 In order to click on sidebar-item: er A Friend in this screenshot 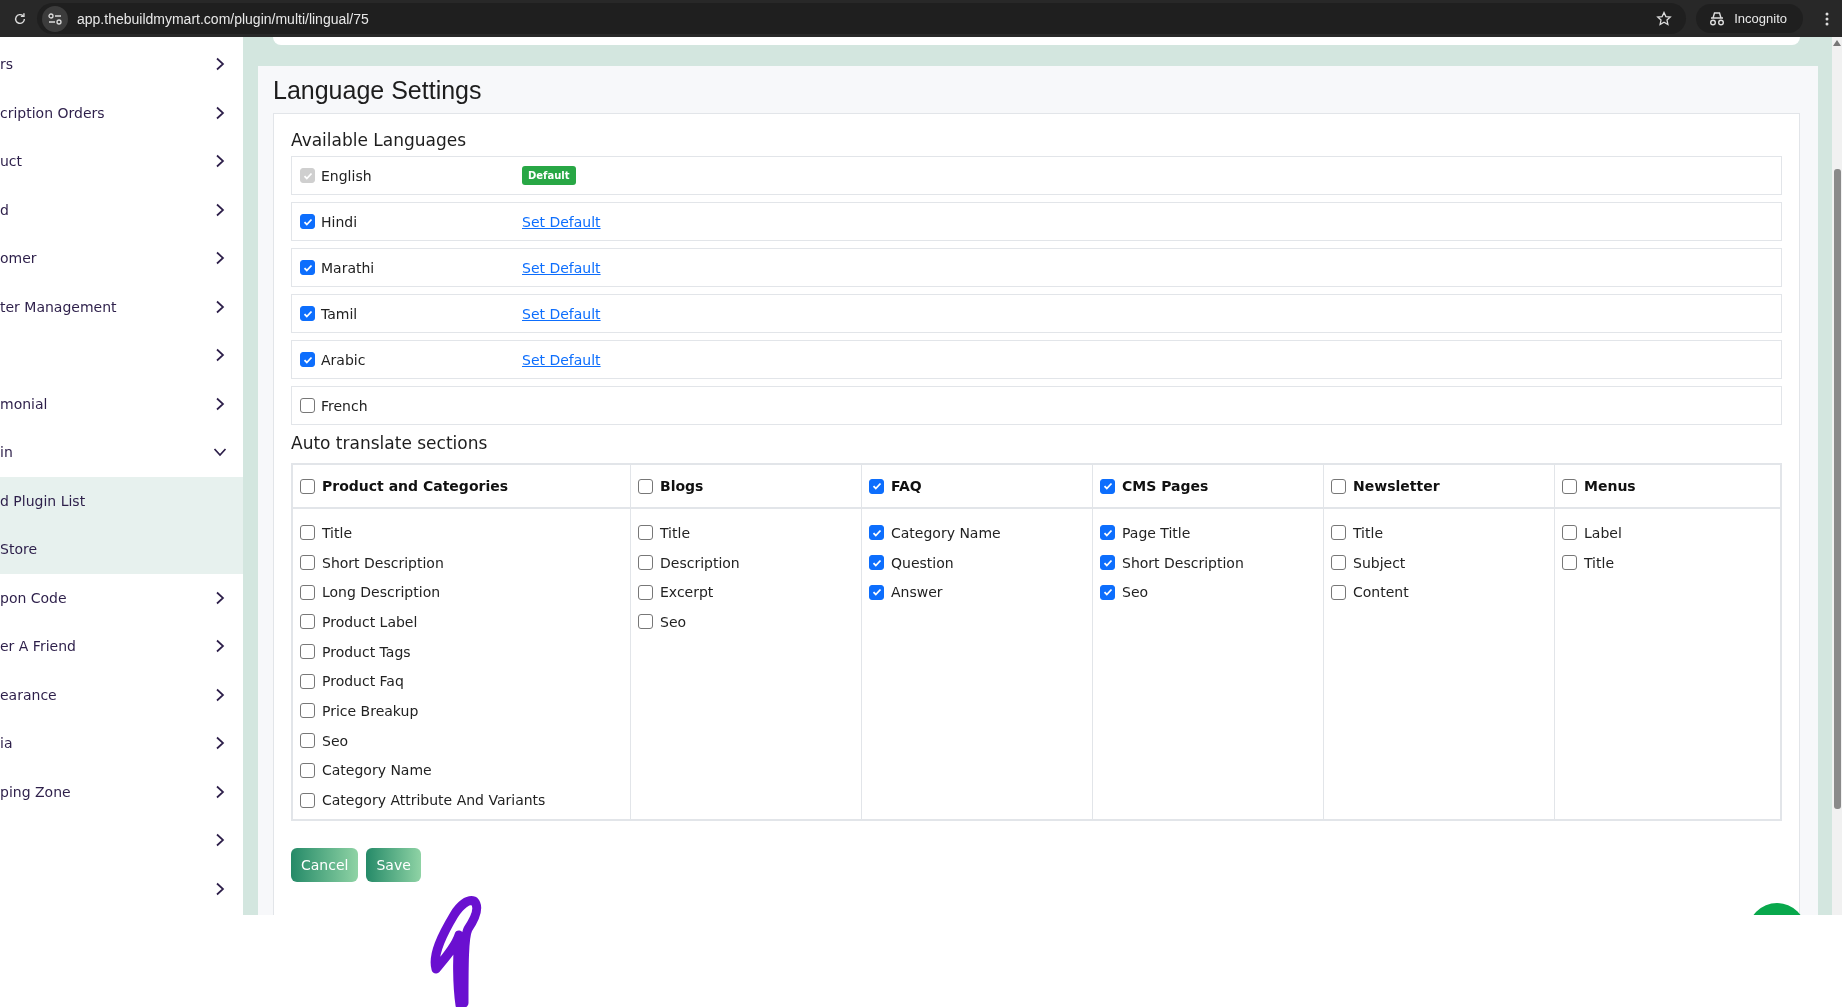, I will do `click(121, 646)`.